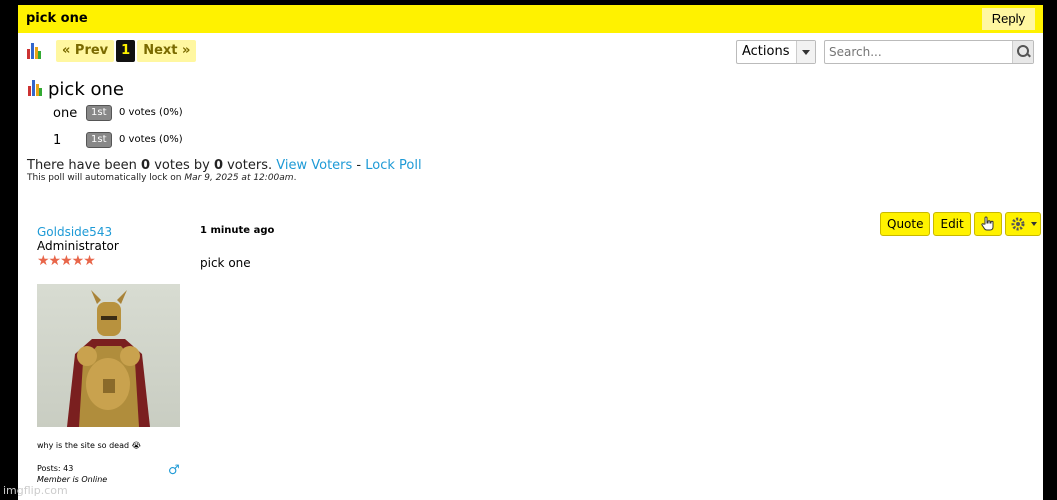 This screenshot has height=500, width=1057. I want to click on online-status: Member is Online, so click(72, 479).